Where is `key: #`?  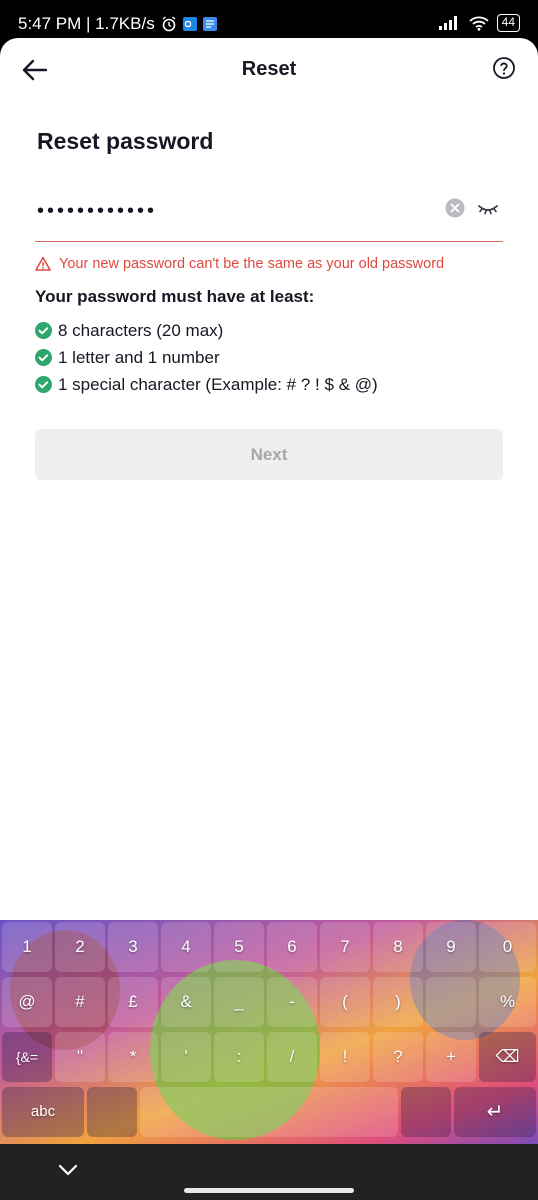 key: # is located at coordinates (80, 1002).